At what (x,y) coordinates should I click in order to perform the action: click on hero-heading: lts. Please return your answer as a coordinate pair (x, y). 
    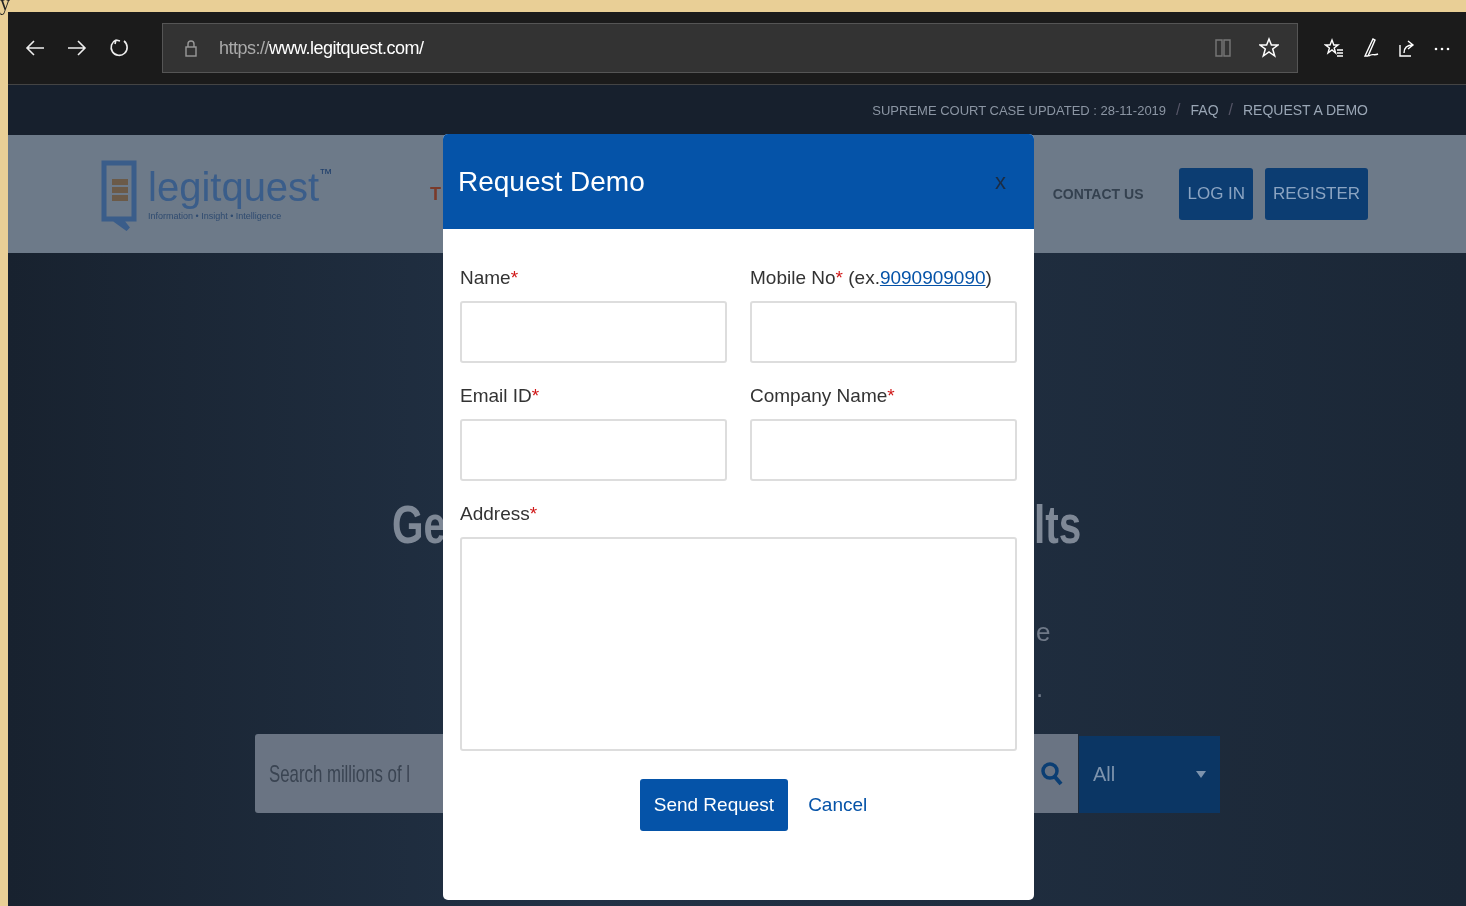
    Looking at the image, I should click on (1058, 524).